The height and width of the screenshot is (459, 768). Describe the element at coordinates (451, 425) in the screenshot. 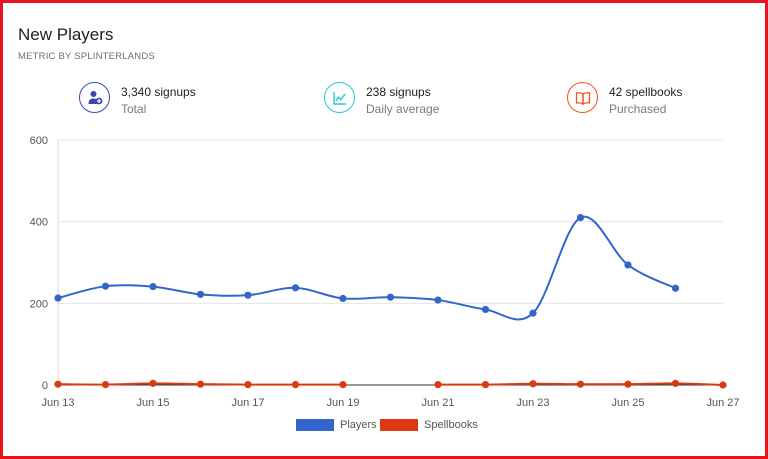

I see `legend-label: Spellbooks` at that location.